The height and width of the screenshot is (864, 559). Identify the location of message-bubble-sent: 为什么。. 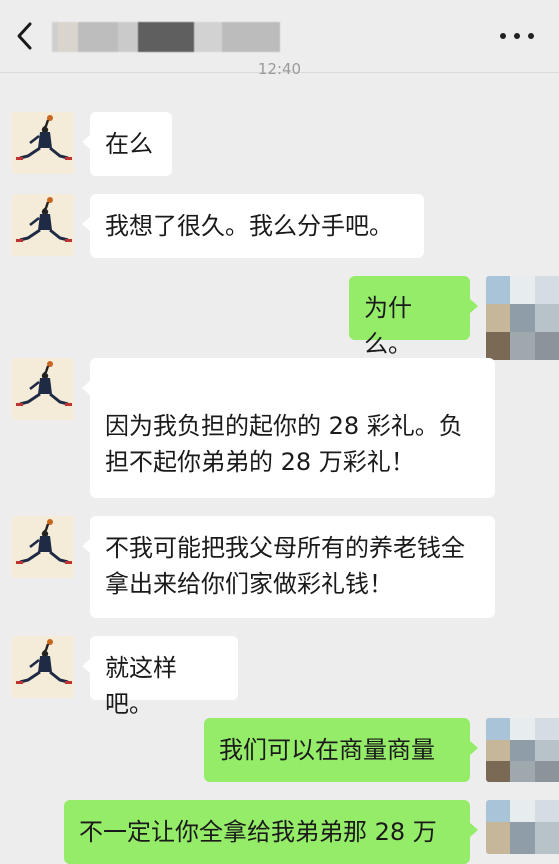
(413, 317).